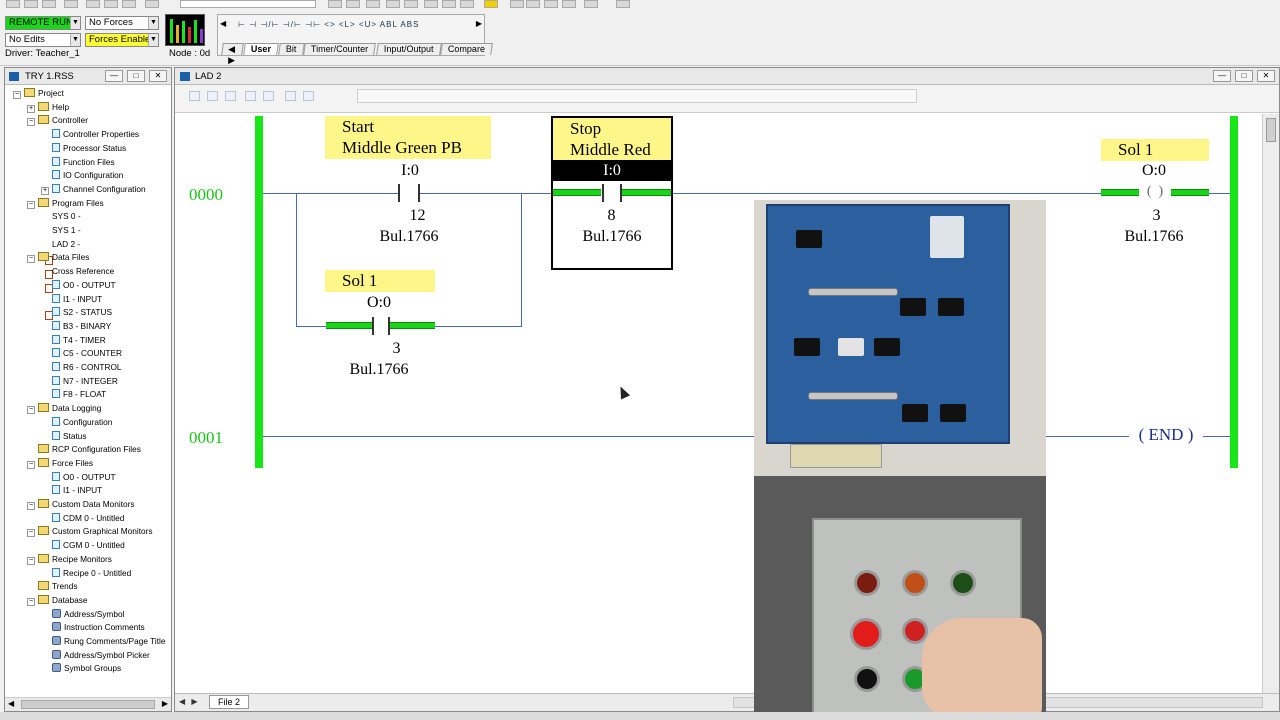 This screenshot has width=1280, height=720. What do you see at coordinates (417, 216) in the screenshot?
I see `start-bit: 12` at bounding box center [417, 216].